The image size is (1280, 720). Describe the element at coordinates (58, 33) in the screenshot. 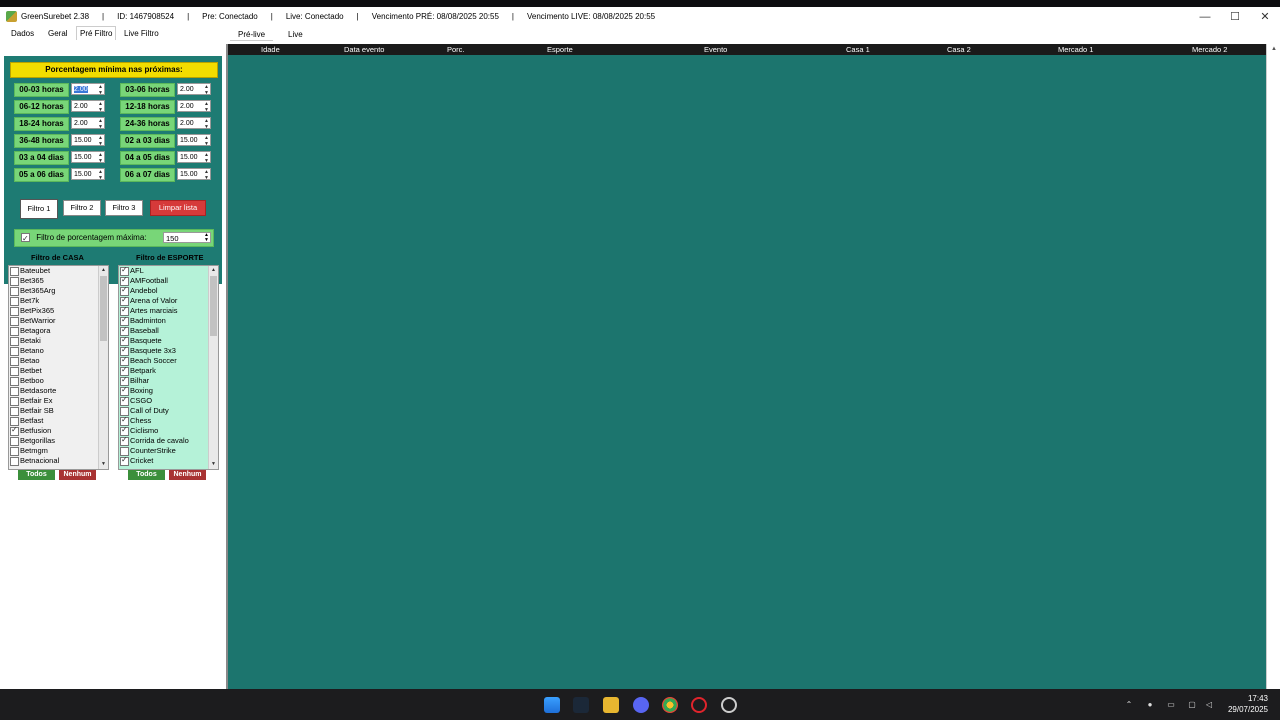

I see `tab-geral: Geral` at that location.